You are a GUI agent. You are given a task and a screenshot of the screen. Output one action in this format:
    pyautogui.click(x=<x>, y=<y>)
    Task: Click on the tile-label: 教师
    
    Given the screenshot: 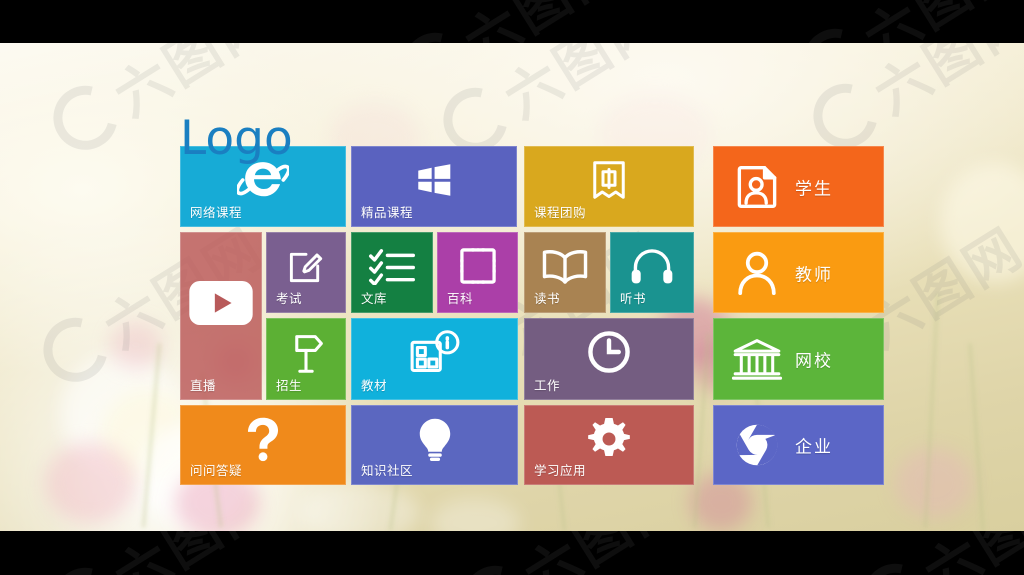 What is the action you would take?
    pyautogui.click(x=814, y=275)
    